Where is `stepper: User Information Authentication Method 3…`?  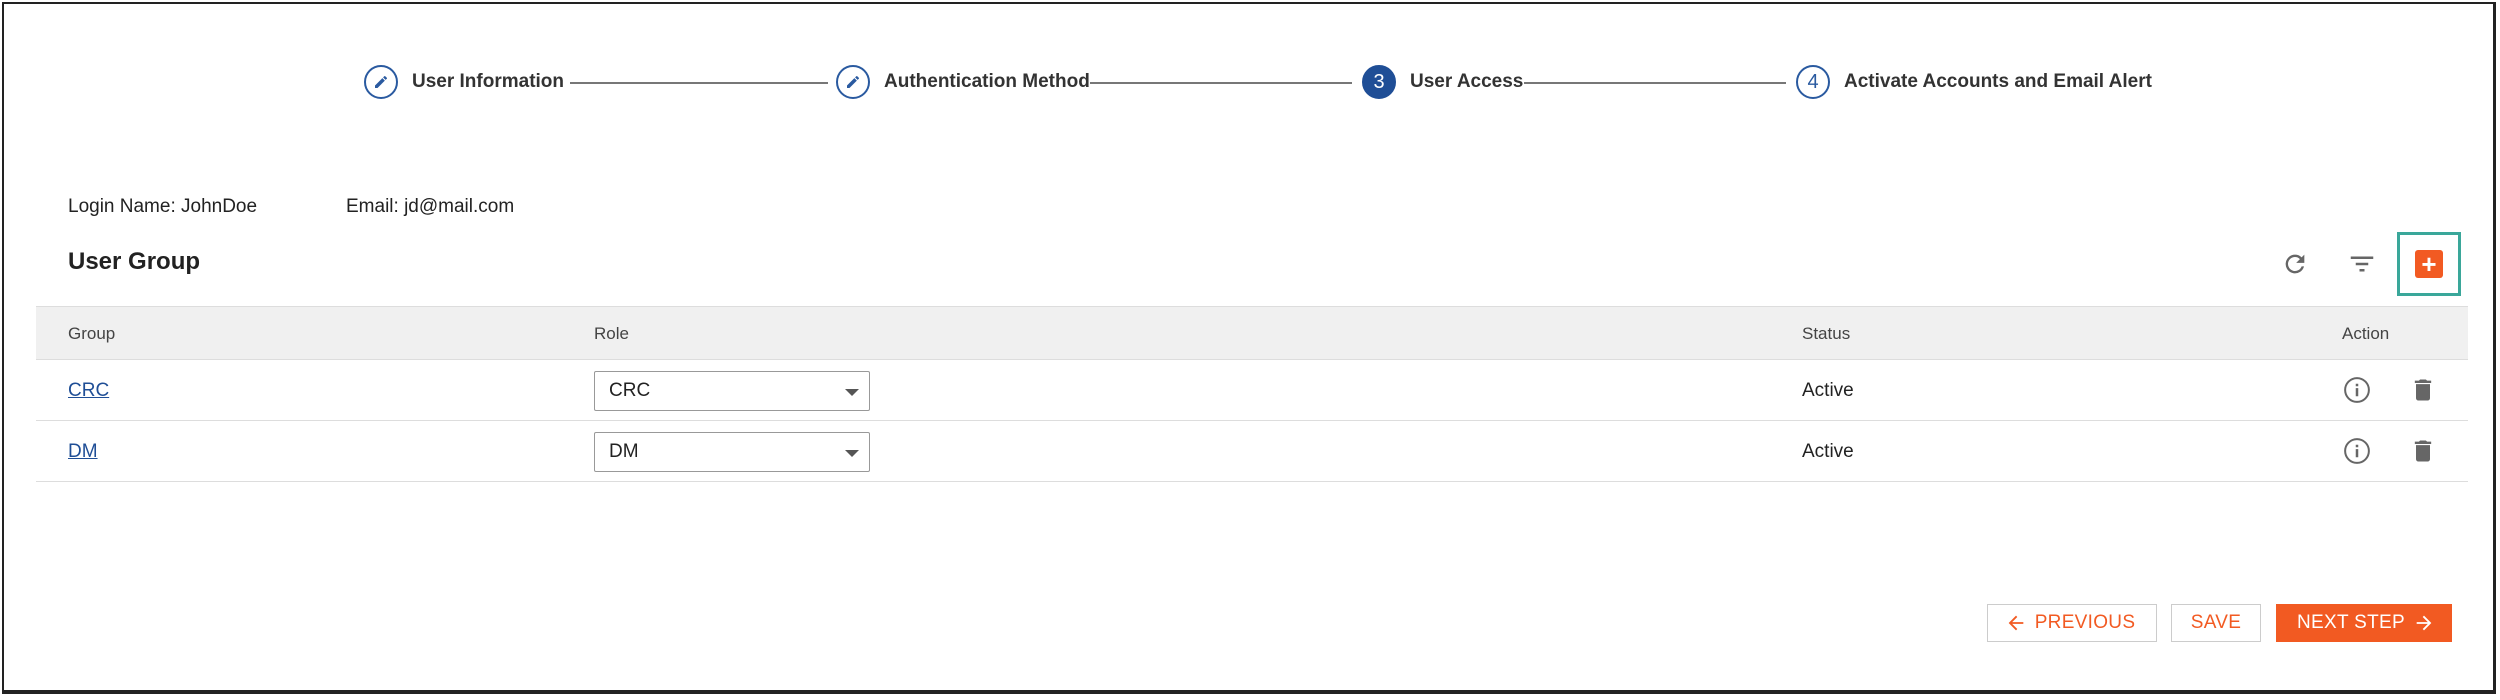 stepper: User Information Authentication Method 3… is located at coordinates (1259, 82).